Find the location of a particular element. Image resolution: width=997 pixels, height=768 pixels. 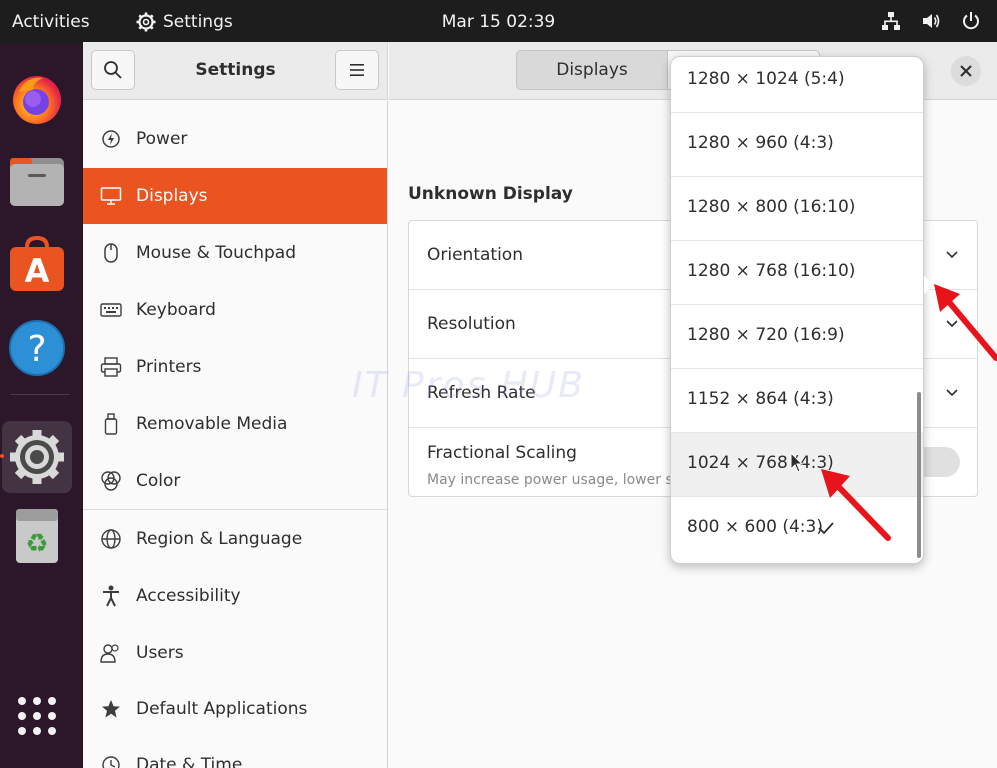

resolution-option: 1280 × 960 (4:3) is located at coordinates (797, 145).